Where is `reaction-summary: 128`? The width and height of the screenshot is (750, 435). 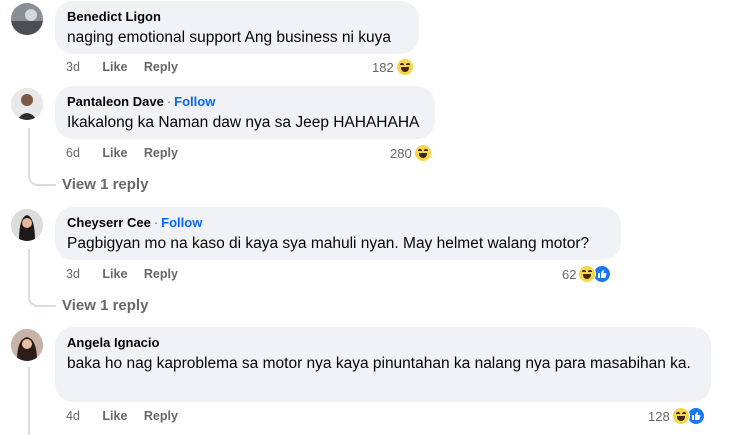 reaction-summary: 128 is located at coordinates (676, 416).